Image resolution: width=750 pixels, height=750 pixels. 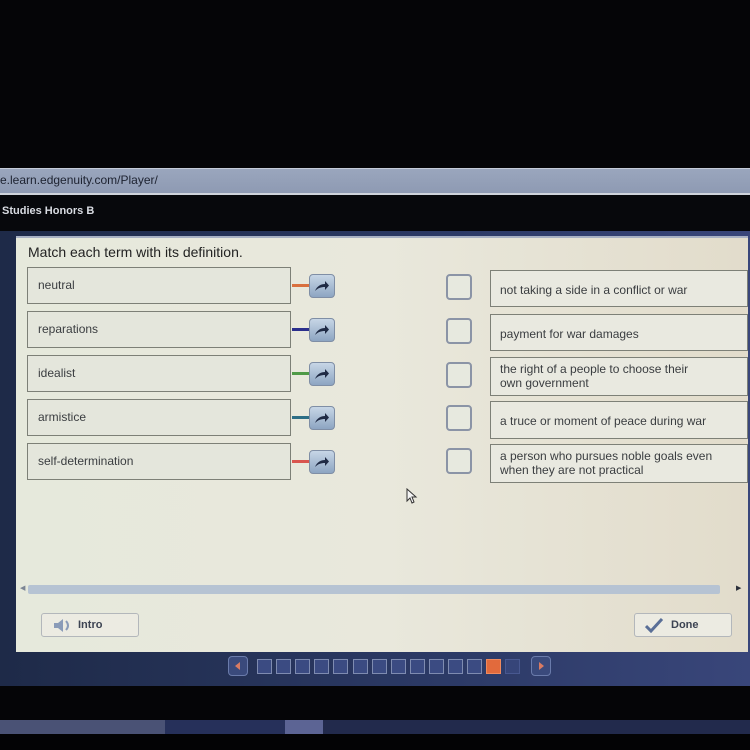 What do you see at coordinates (48, 211) in the screenshot?
I see `course-title: Studies Honors B` at bounding box center [48, 211].